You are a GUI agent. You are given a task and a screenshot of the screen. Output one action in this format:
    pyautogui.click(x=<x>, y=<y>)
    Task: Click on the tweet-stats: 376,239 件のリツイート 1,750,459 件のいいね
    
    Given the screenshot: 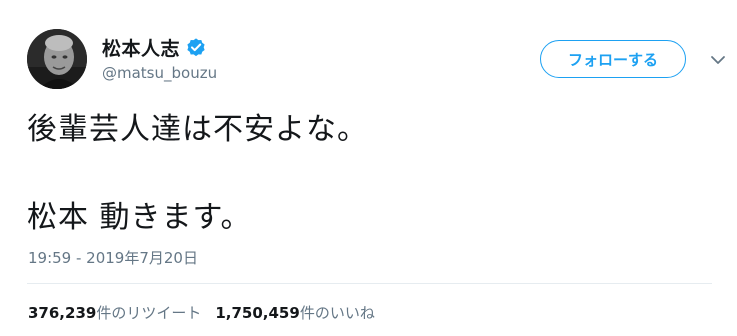 What is the action you would take?
    pyautogui.click(x=201, y=312)
    